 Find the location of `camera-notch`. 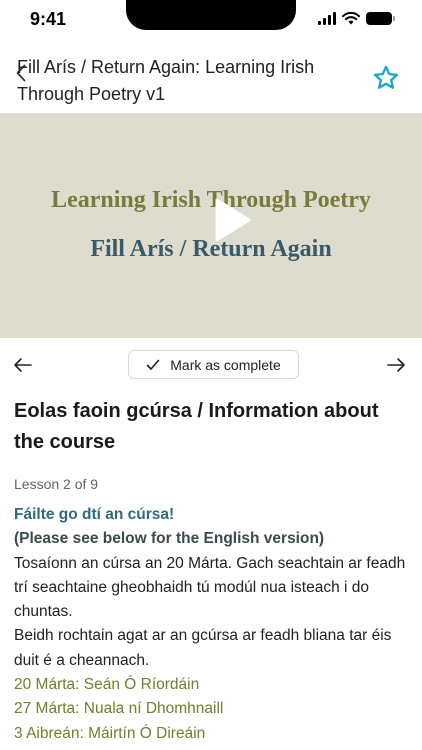

camera-notch is located at coordinates (211, 15).